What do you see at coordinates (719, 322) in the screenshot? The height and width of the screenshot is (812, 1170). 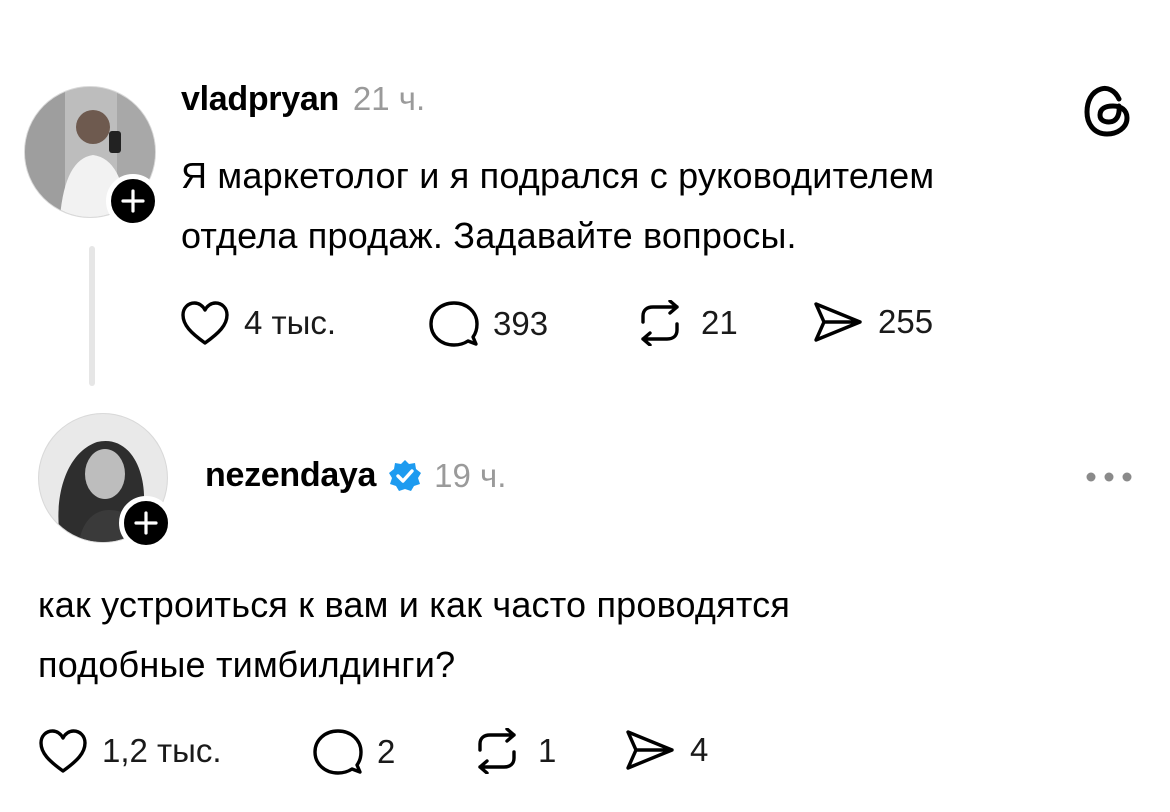 I see `repost-count: 21` at bounding box center [719, 322].